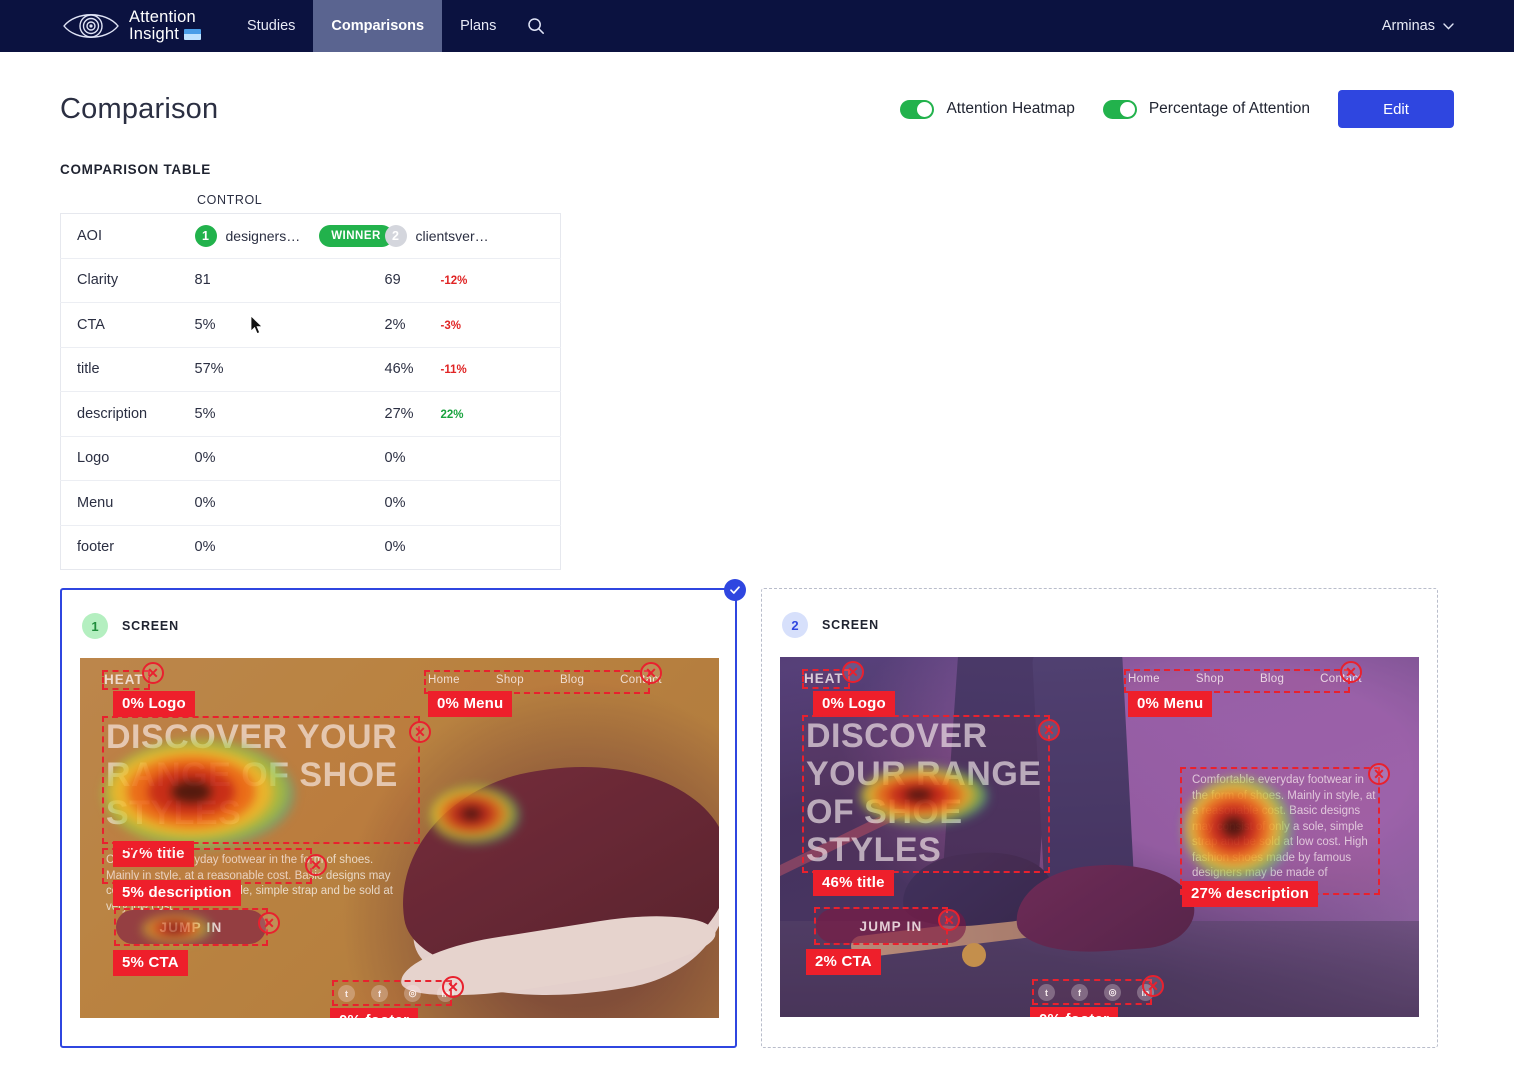  Describe the element at coordinates (150, 963) in the screenshot. I see `aoi-tag-cta: 5% CTA` at that location.